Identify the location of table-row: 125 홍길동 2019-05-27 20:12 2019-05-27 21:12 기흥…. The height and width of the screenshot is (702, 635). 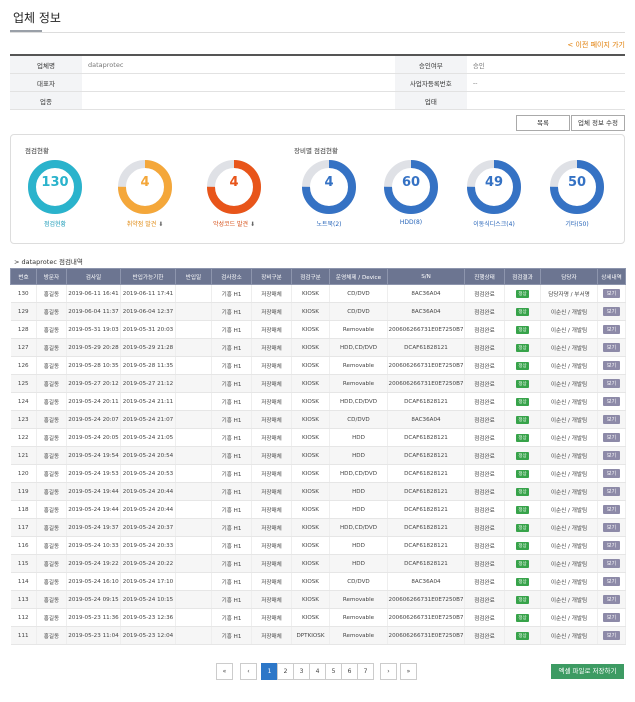
(318, 383).